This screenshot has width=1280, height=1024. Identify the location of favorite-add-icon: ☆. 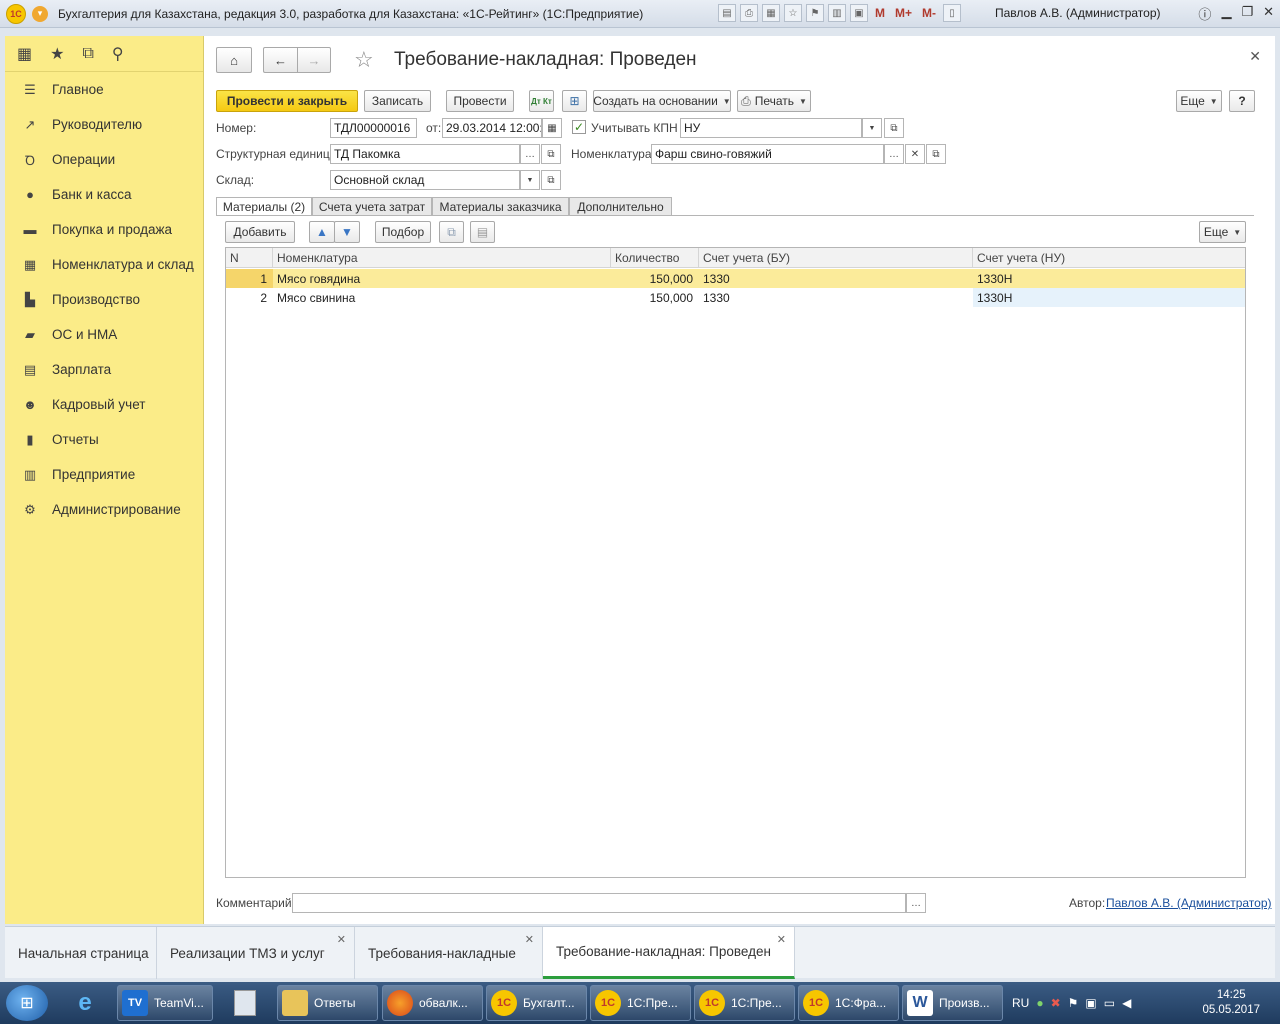
(793, 13).